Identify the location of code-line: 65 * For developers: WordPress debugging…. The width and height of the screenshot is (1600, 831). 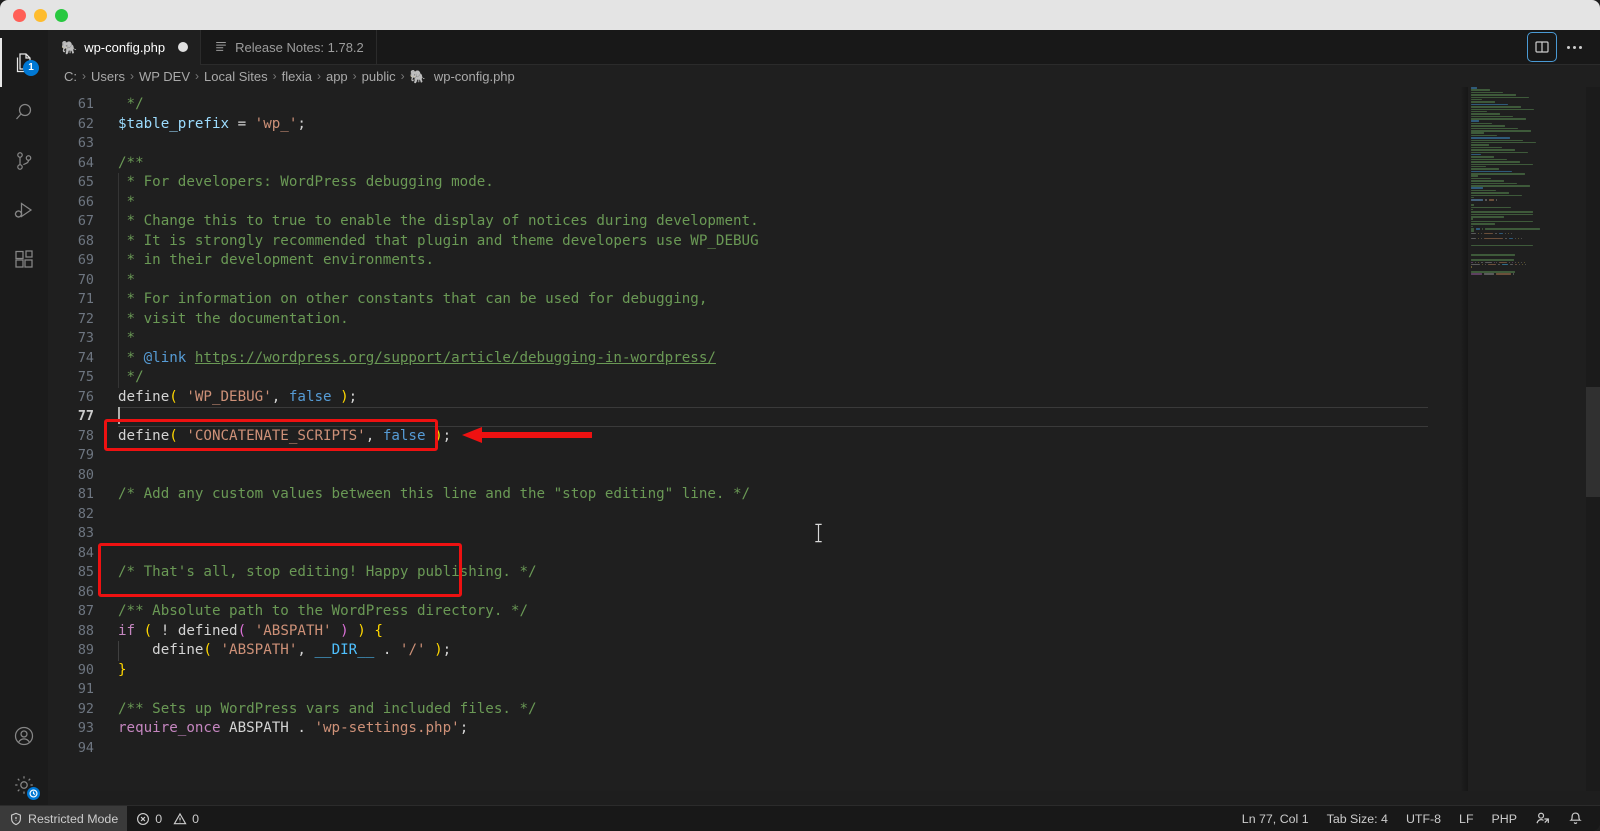
(753, 183).